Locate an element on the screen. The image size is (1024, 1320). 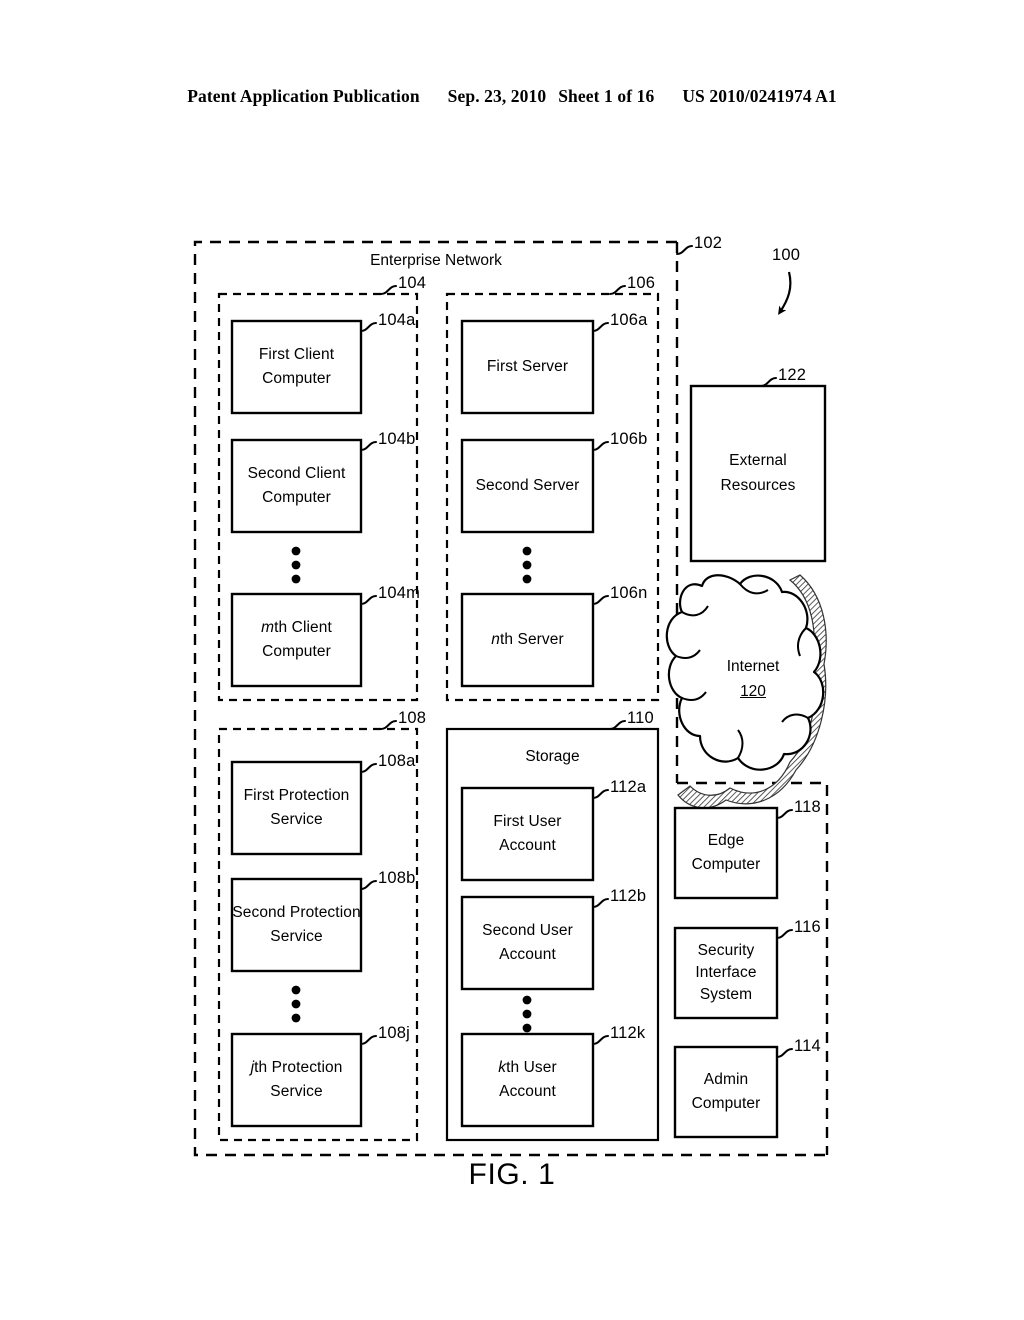
ref-106b: 106b is located at coordinates (629, 439).